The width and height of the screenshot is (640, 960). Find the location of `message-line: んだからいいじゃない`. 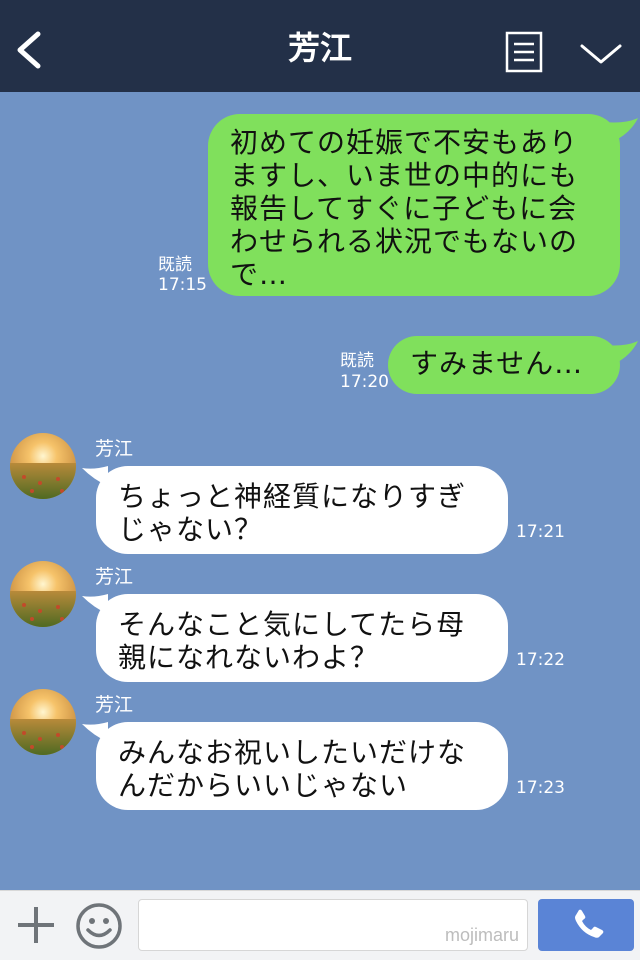

message-line: んだからいいじゃない is located at coordinates (263, 785).